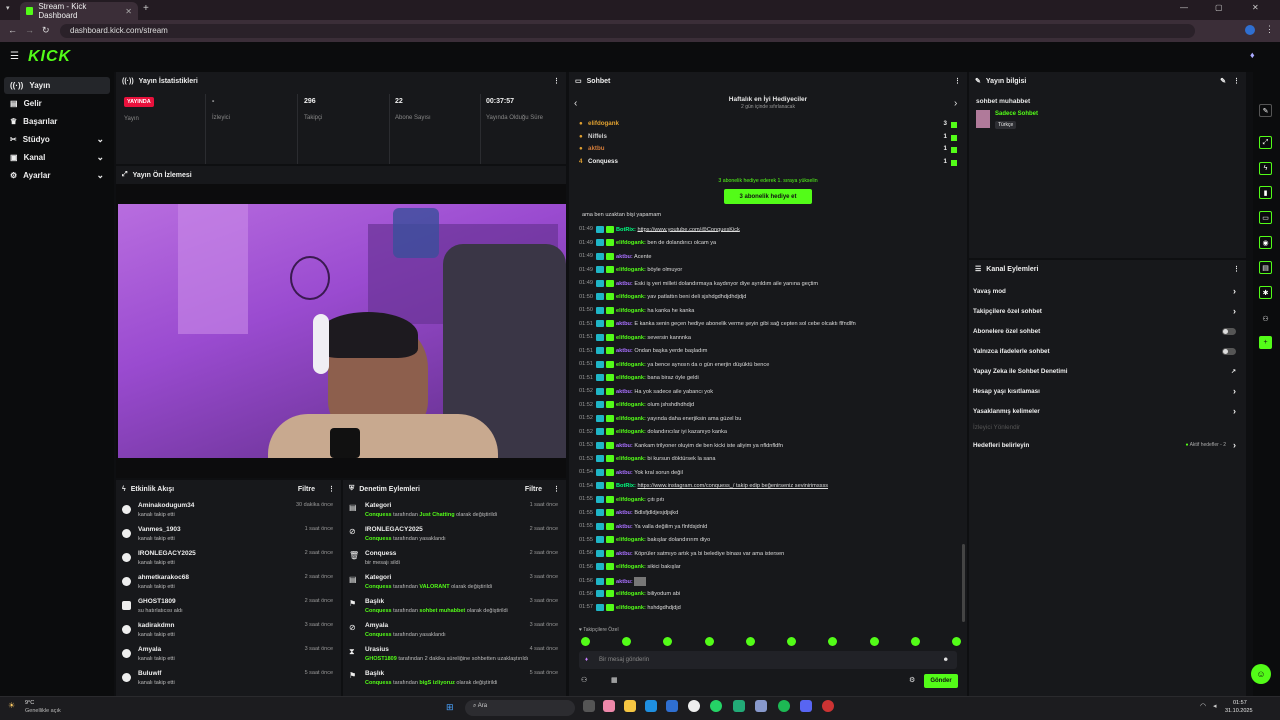 Image resolution: width=1280 pixels, height=720 pixels. I want to click on filter-button: Filtre, so click(306, 489).